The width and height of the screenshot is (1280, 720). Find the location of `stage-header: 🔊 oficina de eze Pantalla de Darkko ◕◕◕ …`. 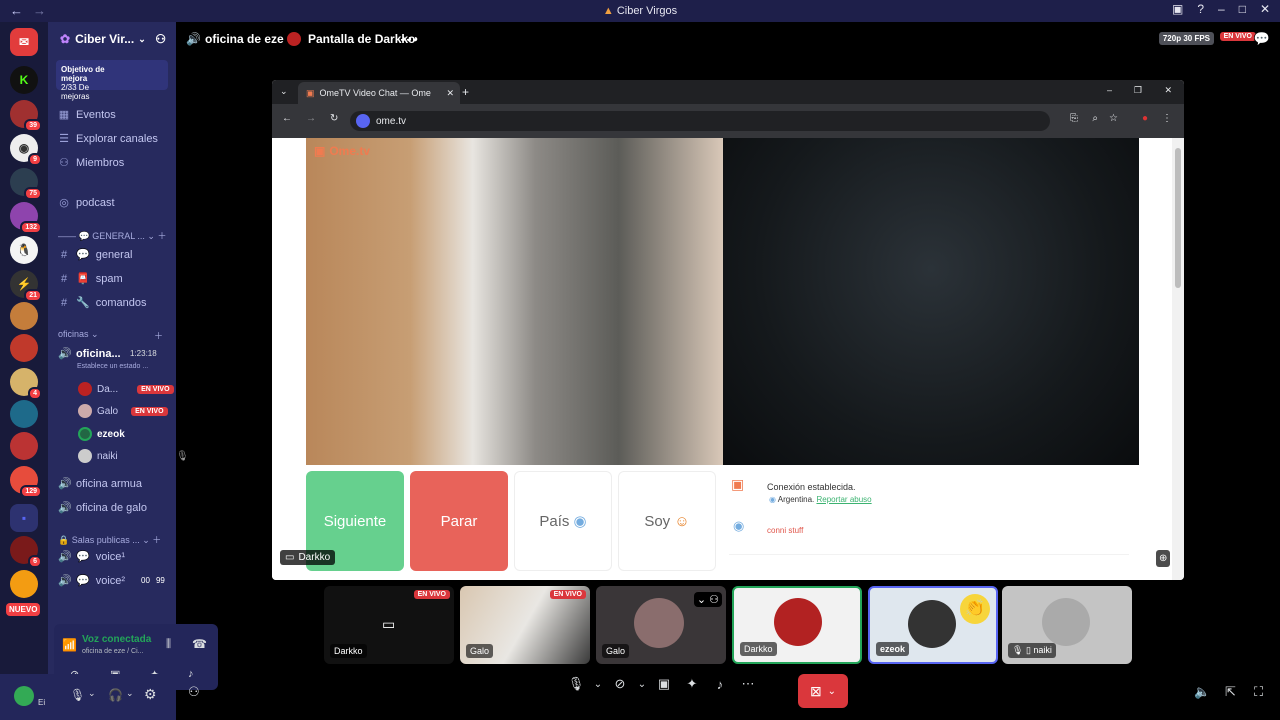

stage-header: 🔊 oficina de eze Pantalla de Darkko ◕◕◕ … is located at coordinates (728, 39).